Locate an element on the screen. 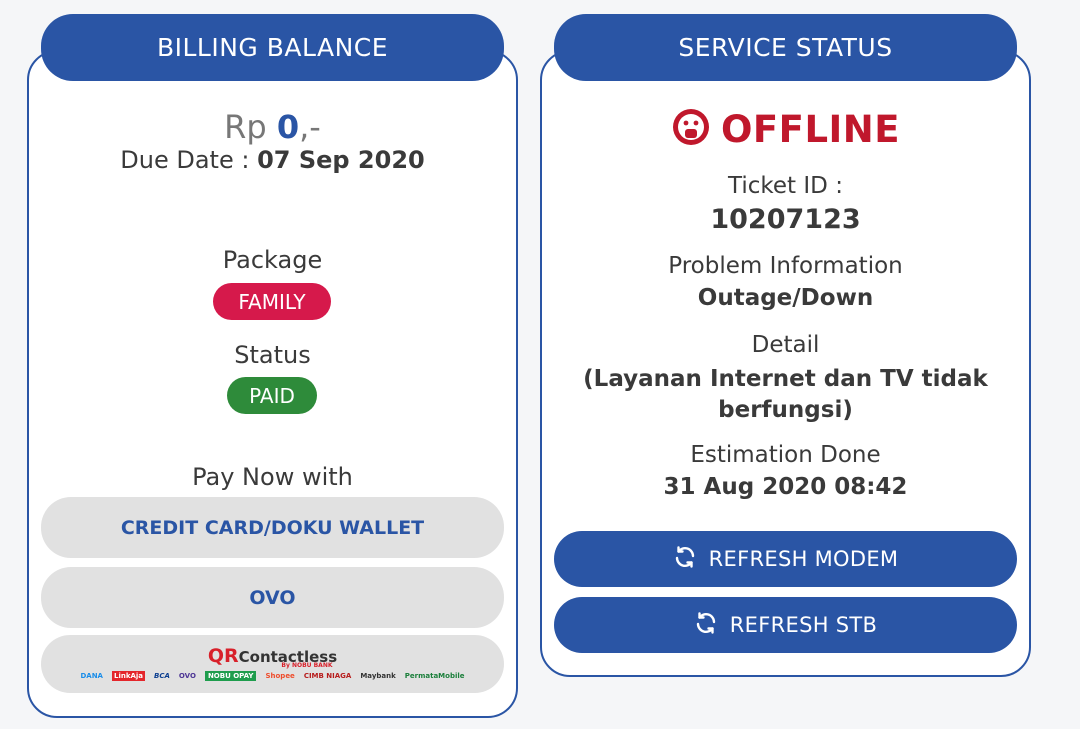  amount-value: 0 is located at coordinates (288, 127).